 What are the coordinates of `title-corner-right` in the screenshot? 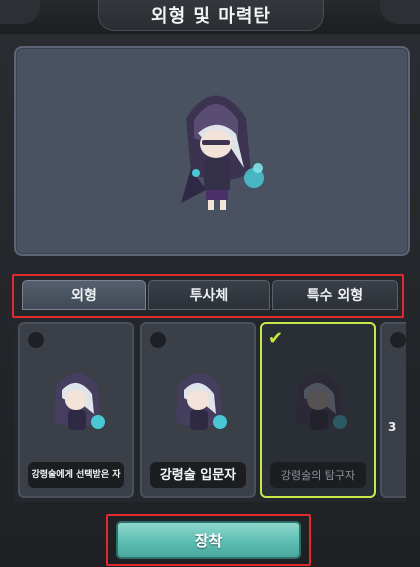 It's located at (400, 12).